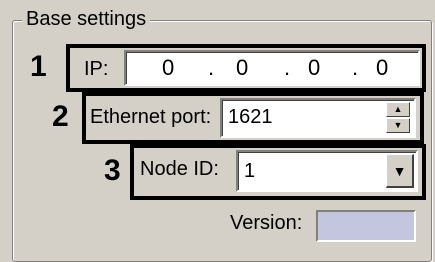 The width and height of the screenshot is (435, 262). What do you see at coordinates (398, 125) in the screenshot?
I see `chevron-down-icon: ▼` at bounding box center [398, 125].